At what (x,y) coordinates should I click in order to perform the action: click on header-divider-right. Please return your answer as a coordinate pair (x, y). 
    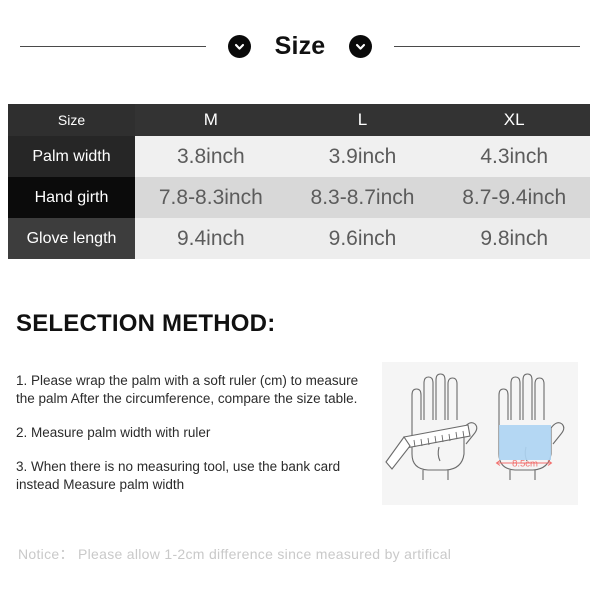
    Looking at the image, I should click on (487, 46).